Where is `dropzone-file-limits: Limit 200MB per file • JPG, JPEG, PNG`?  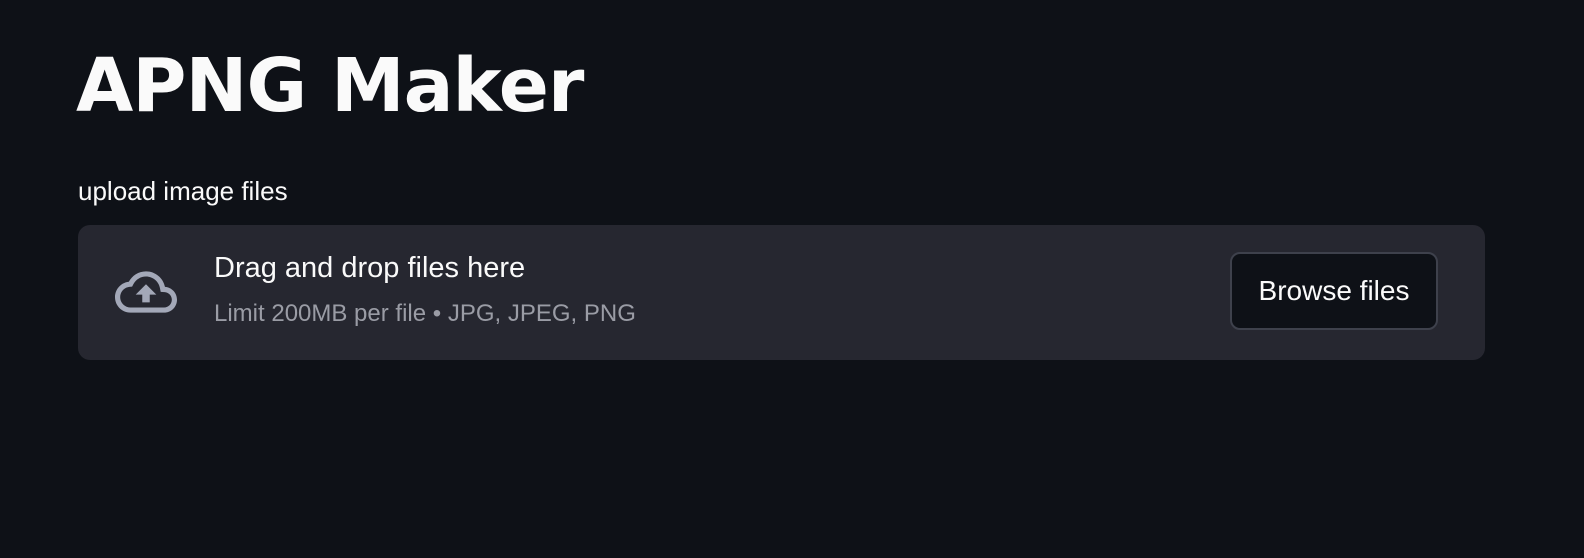
dropzone-file-limits: Limit 200MB per file • JPG, JPEG, PNG is located at coordinates (425, 313).